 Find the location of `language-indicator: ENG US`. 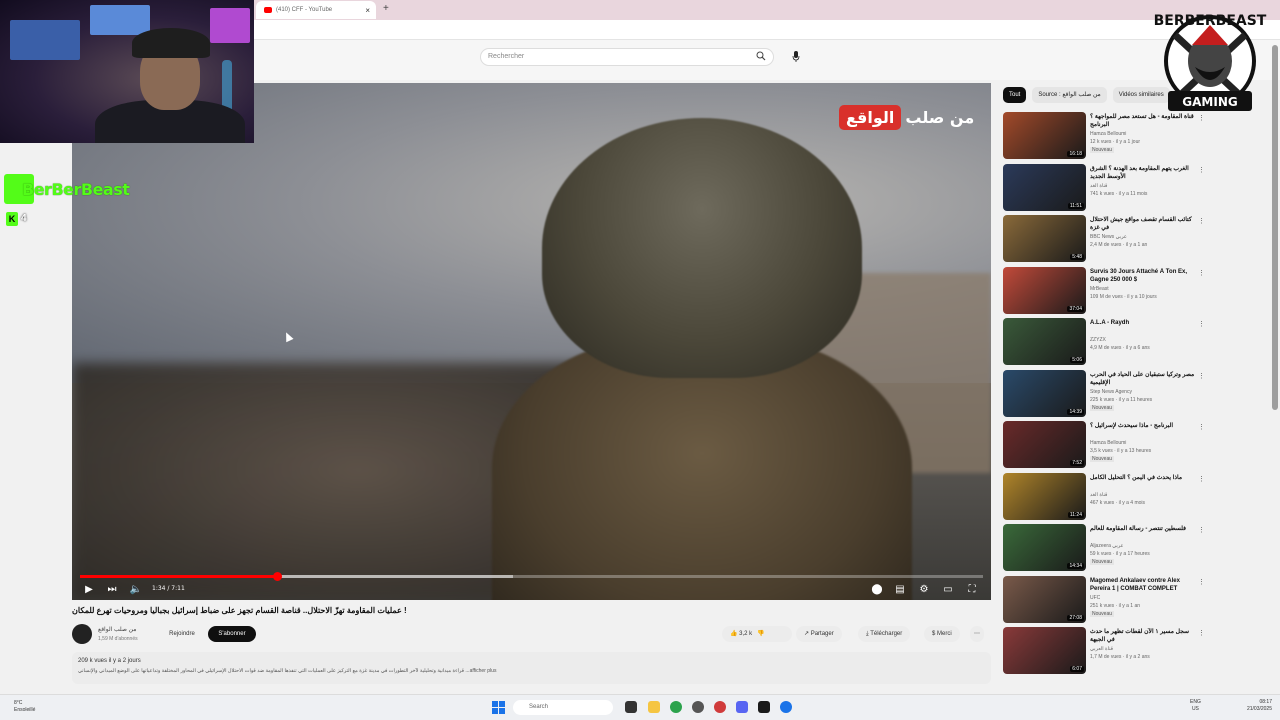

language-indicator: ENG US is located at coordinates (1195, 706).